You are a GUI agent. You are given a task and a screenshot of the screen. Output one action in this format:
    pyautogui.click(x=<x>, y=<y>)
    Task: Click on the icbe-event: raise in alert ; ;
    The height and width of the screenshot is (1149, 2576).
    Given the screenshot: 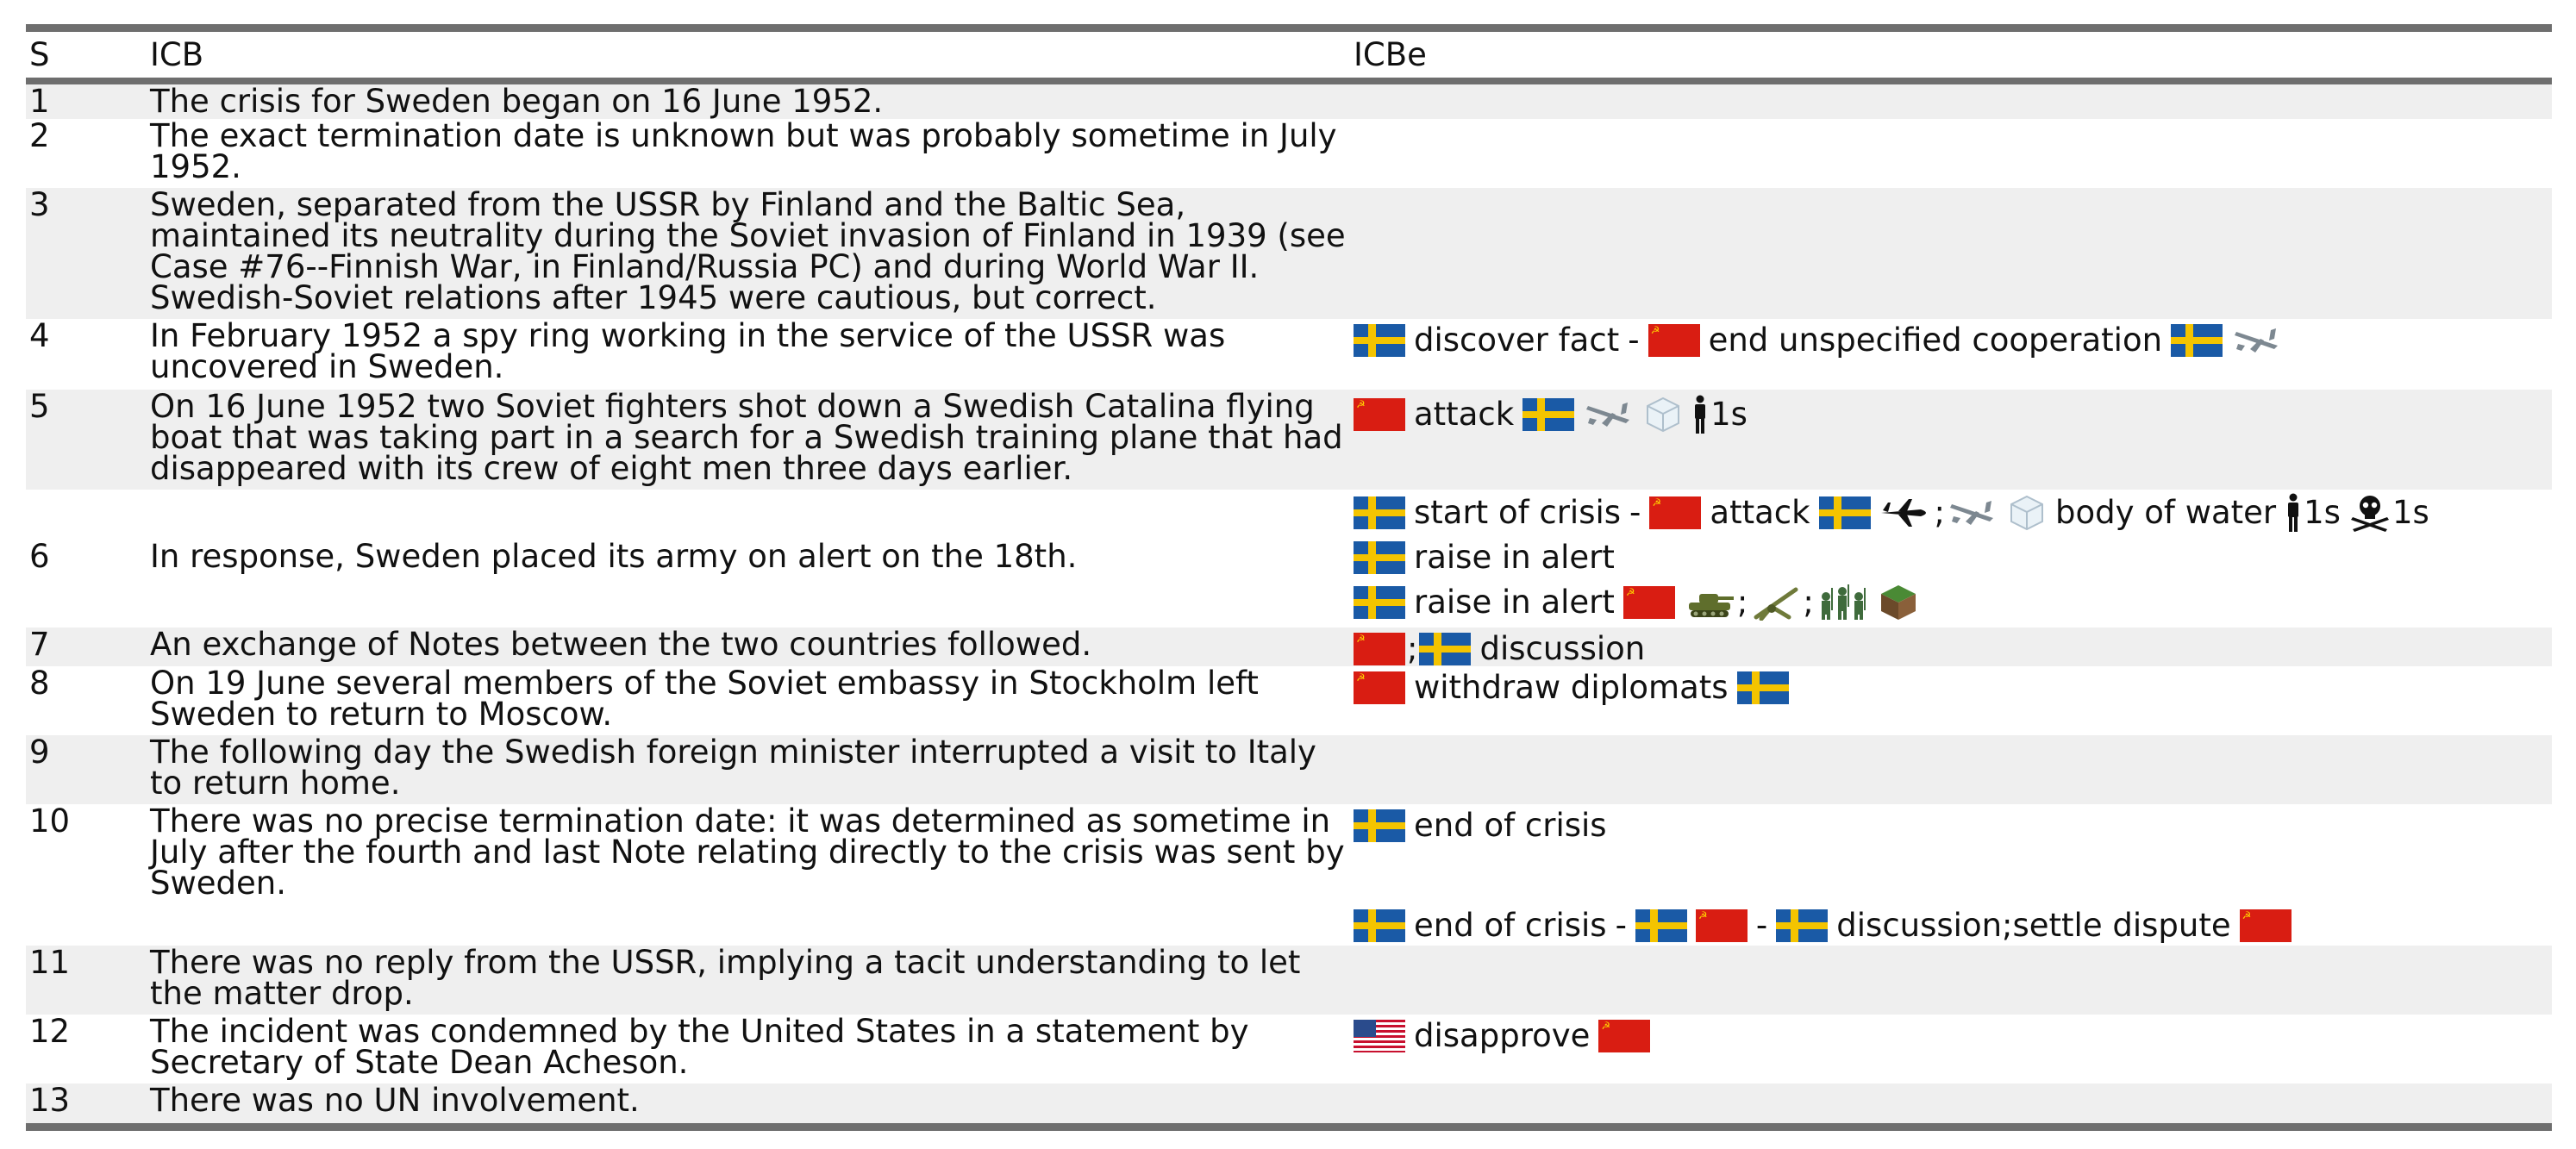 What is the action you would take?
    pyautogui.click(x=1641, y=602)
    